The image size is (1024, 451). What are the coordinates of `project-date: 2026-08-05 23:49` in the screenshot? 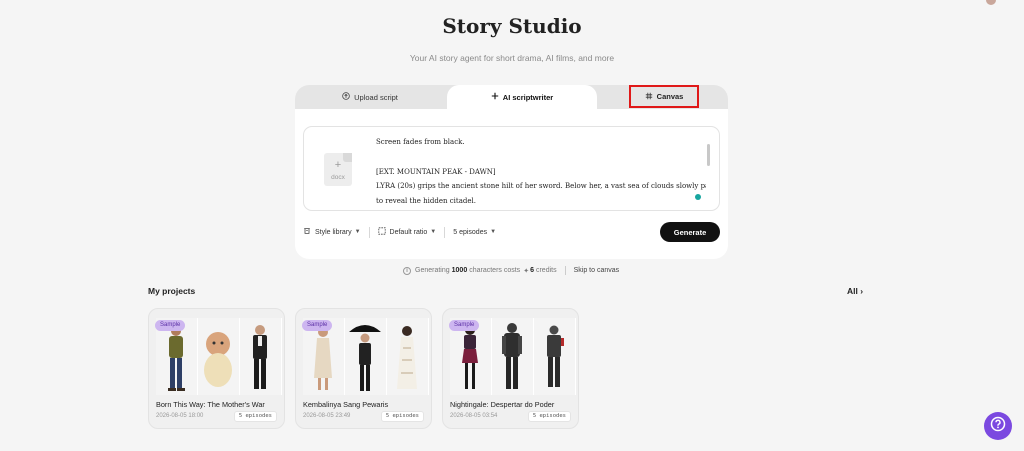 It's located at (327, 416).